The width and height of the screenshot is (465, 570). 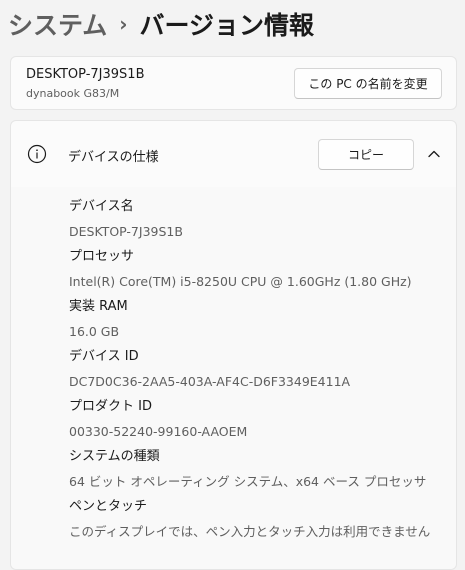 I want to click on device-name: DESKTOP-7J39S1B, so click(x=85, y=74).